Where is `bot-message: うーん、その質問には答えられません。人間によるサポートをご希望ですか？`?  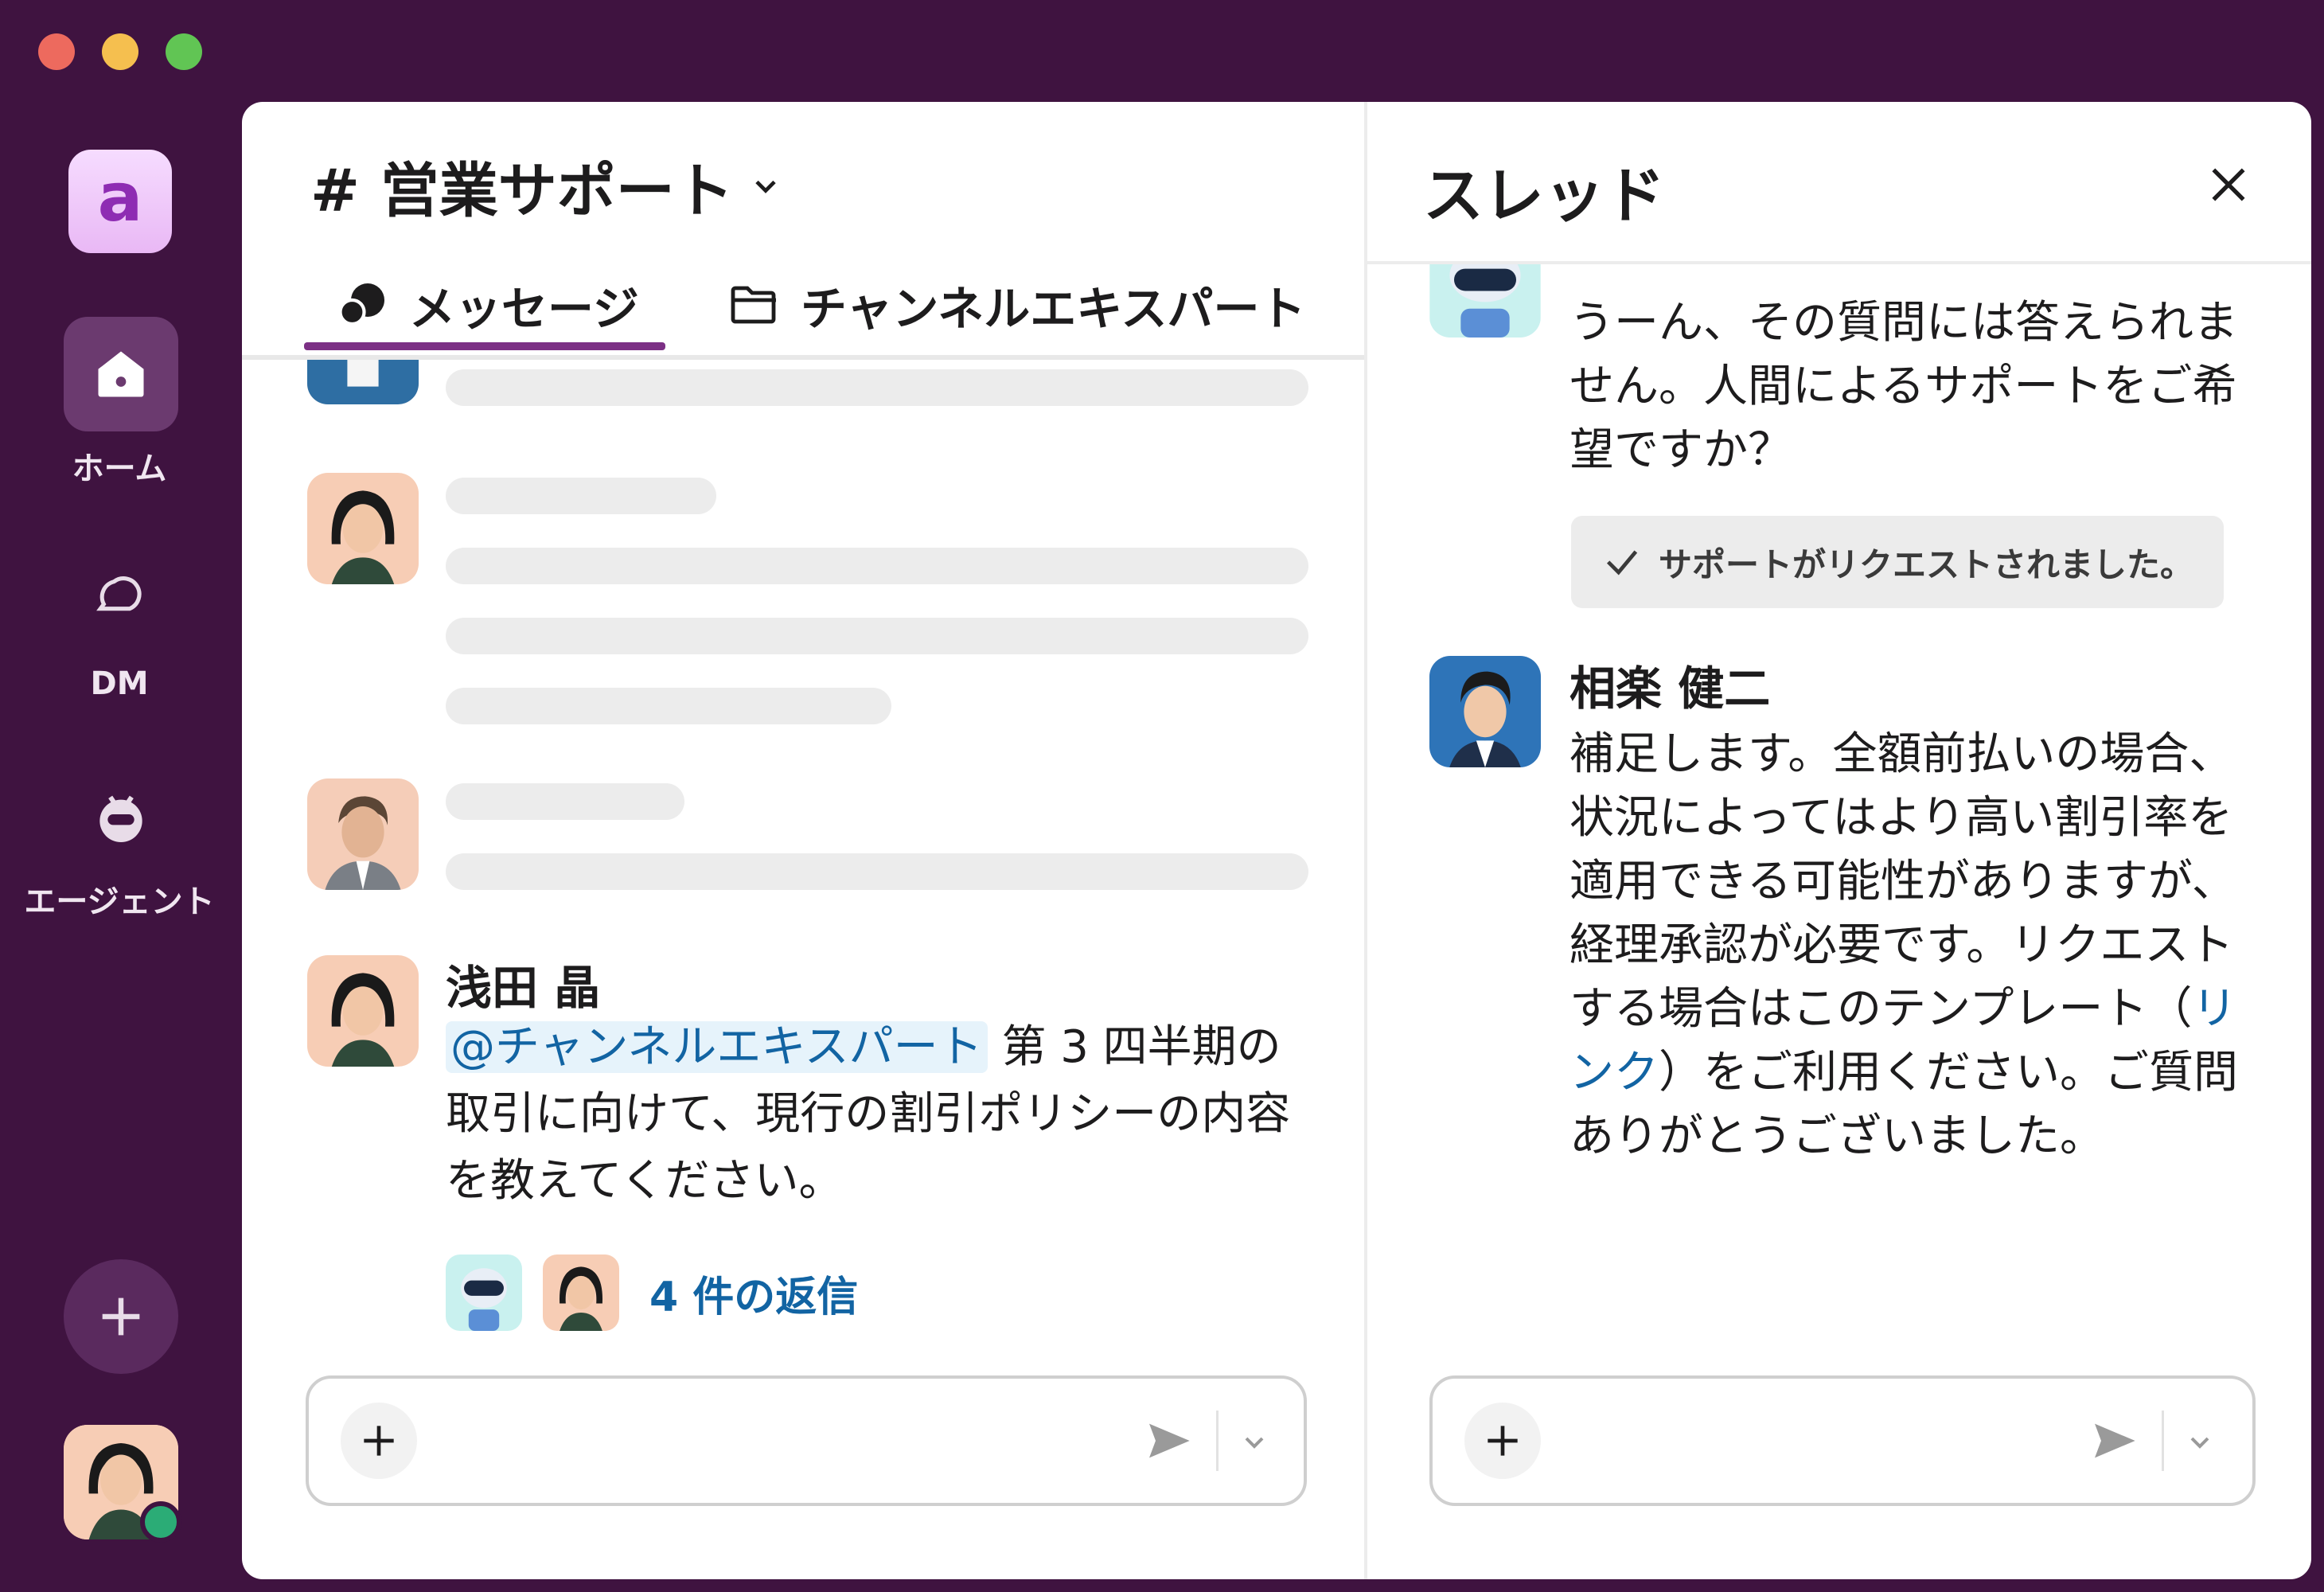
bot-message: うーん、その質問には答えられません。人間によるサポートをご希望ですか？ is located at coordinates (1903, 387).